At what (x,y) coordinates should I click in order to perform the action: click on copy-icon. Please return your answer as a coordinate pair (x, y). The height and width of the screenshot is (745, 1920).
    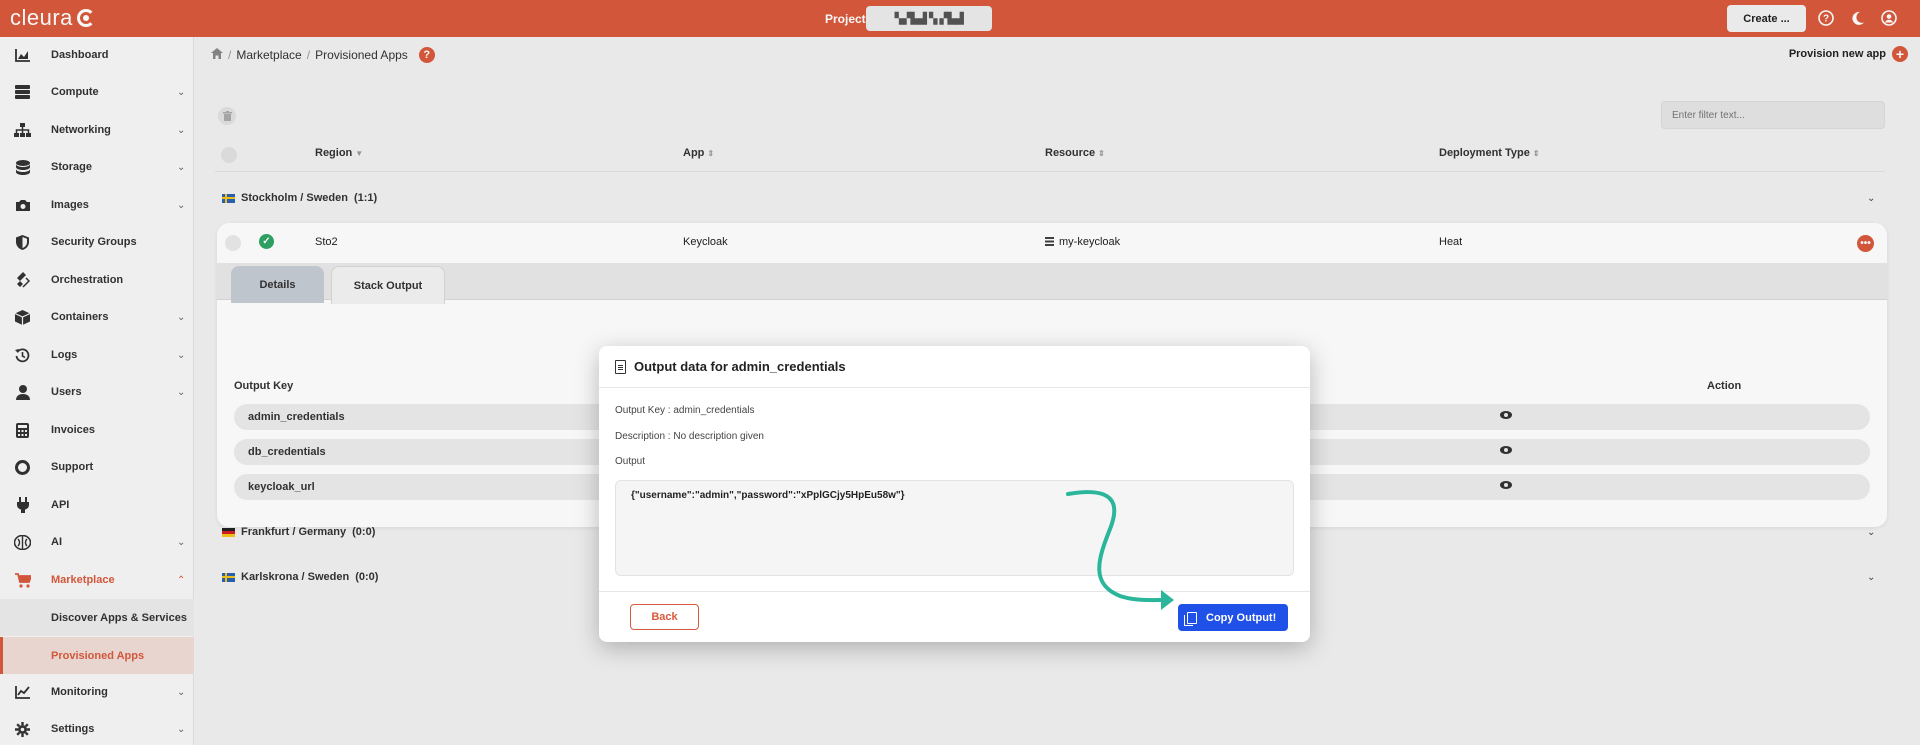
    Looking at the image, I should click on (1190, 618).